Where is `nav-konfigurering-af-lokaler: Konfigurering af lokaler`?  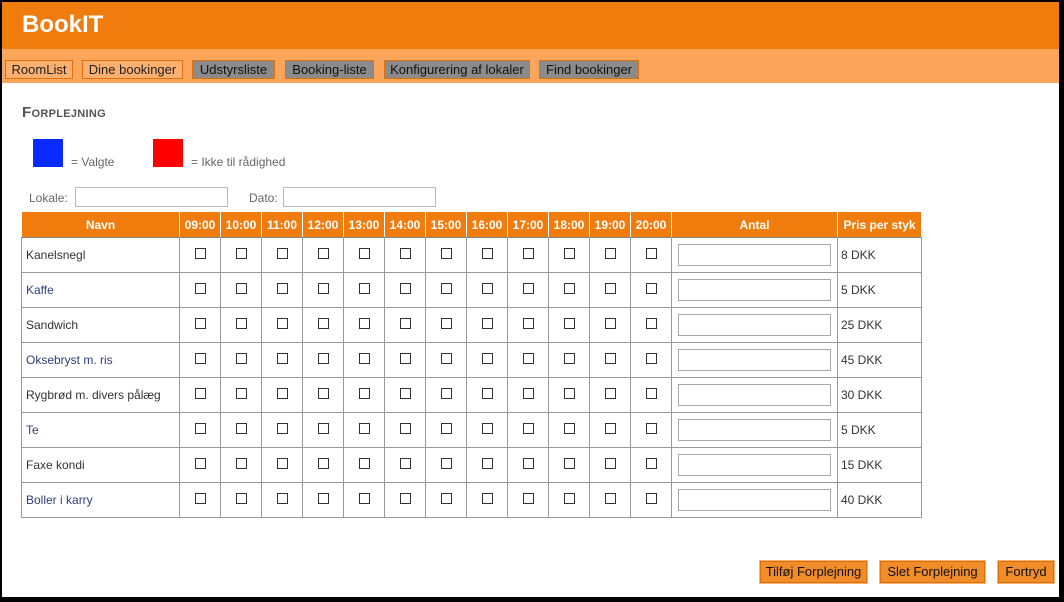
nav-konfigurering-af-lokaler: Konfigurering af lokaler is located at coordinates (457, 69).